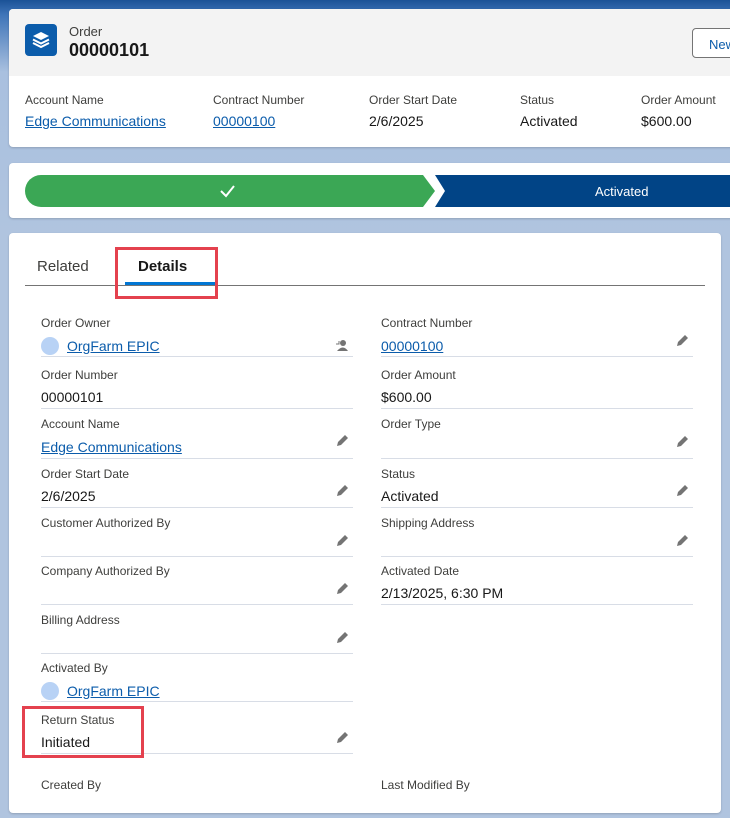  What do you see at coordinates (428, 523) in the screenshot?
I see `field-label: Shipping Address` at bounding box center [428, 523].